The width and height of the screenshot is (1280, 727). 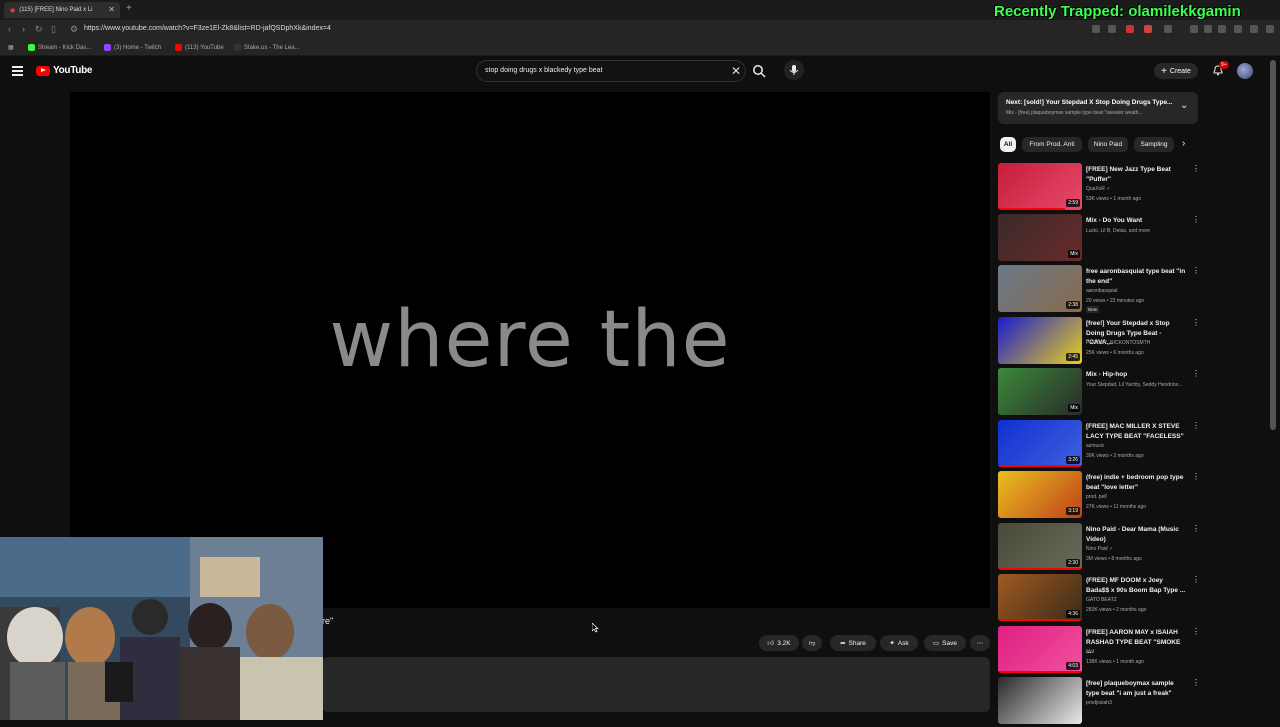 What do you see at coordinates (1141, 550) in the screenshot?
I see `channel-name: Nino Paid ✓` at bounding box center [1141, 550].